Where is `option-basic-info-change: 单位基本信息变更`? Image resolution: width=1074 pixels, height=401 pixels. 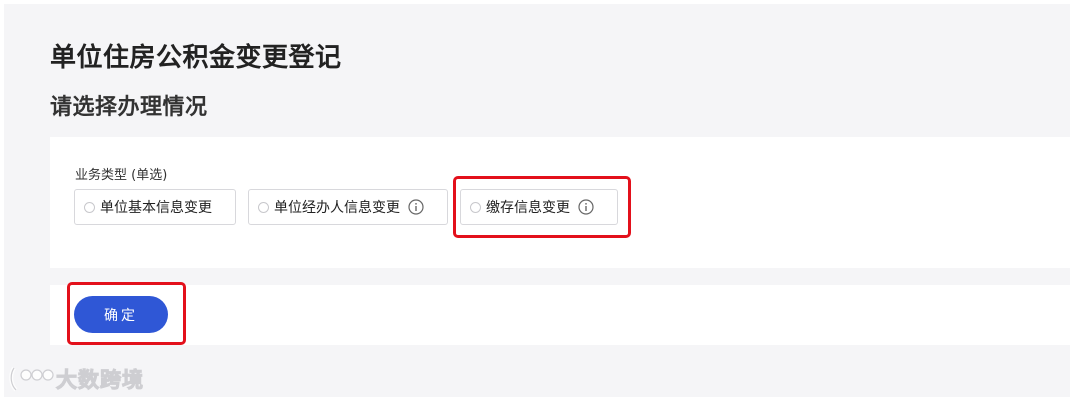 option-basic-info-change: 单位基本信息变更 is located at coordinates (155, 207).